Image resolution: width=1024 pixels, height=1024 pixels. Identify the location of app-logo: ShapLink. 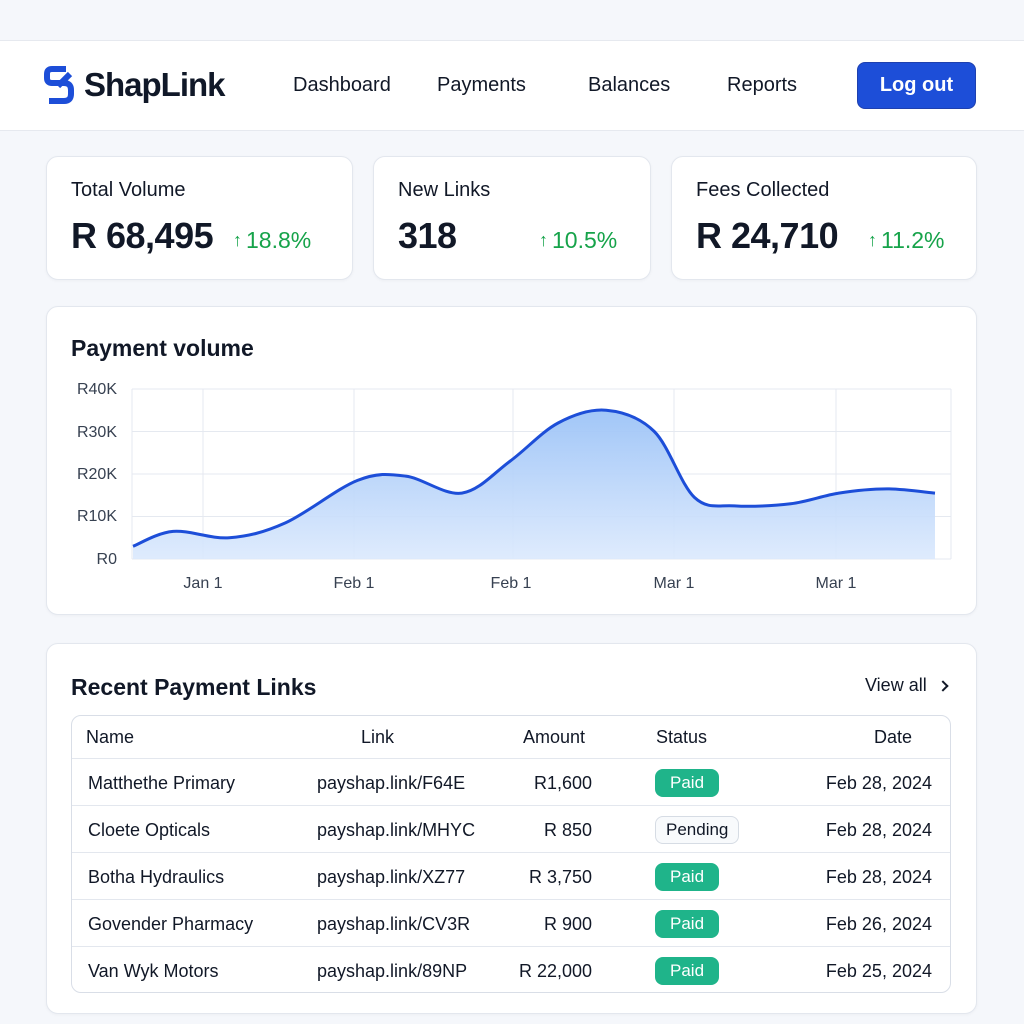
(135, 85).